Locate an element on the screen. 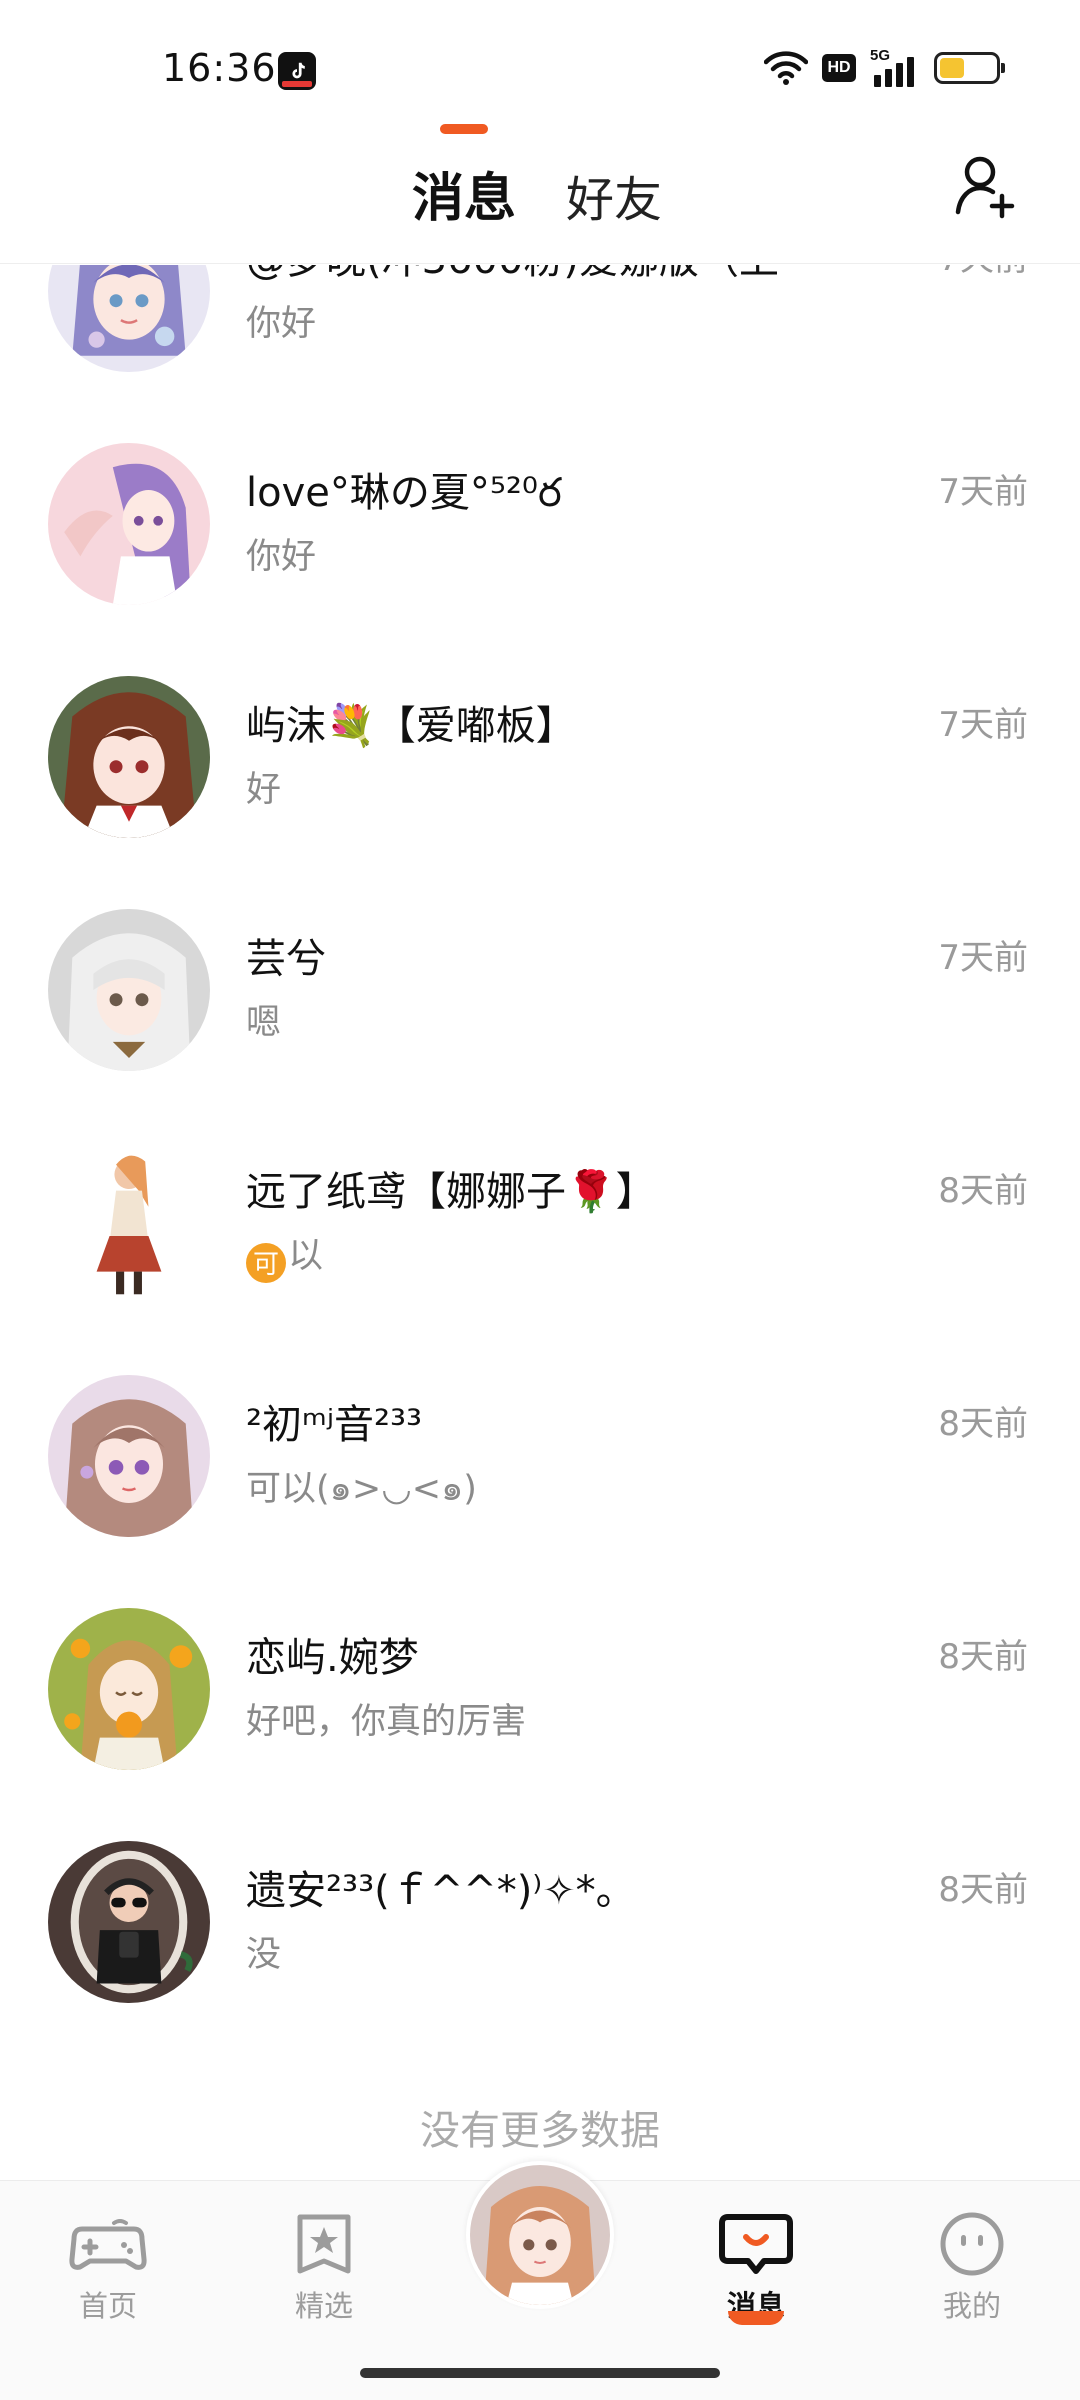 The image size is (1080, 2400). wifi-icon is located at coordinates (786, 68).